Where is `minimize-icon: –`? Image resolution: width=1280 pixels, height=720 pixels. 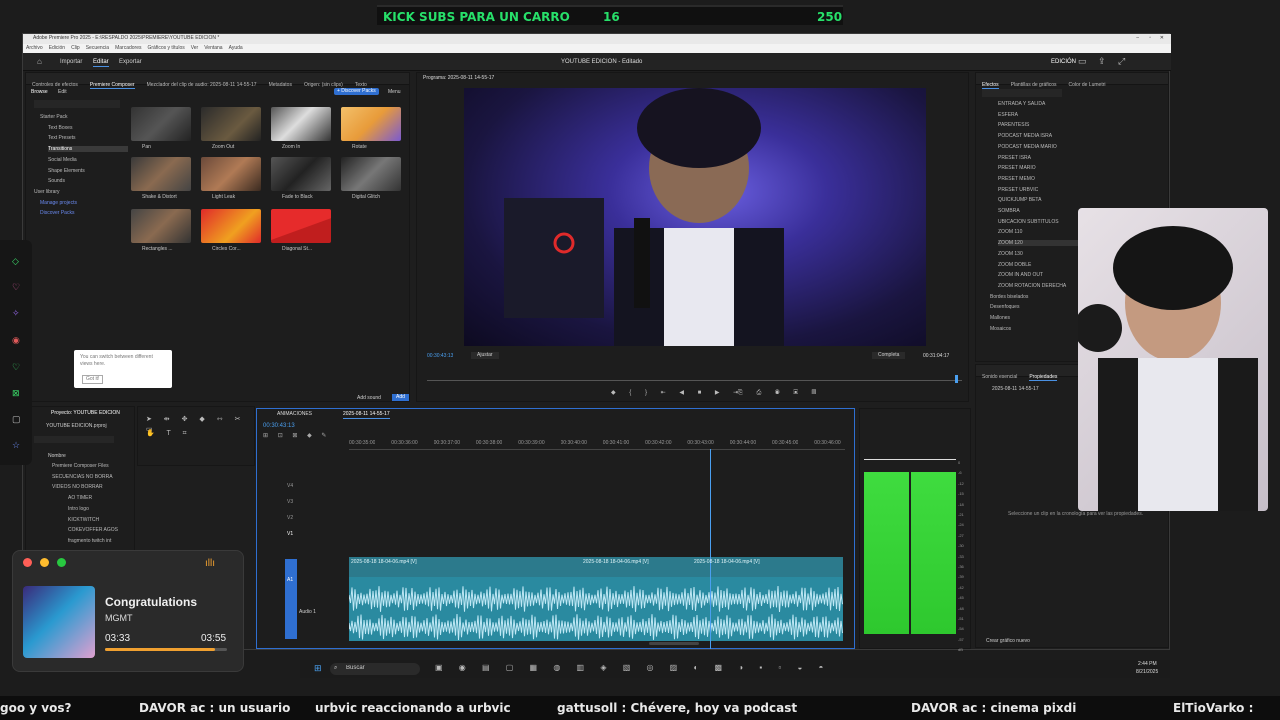 minimize-icon: – is located at coordinates (1137, 38).